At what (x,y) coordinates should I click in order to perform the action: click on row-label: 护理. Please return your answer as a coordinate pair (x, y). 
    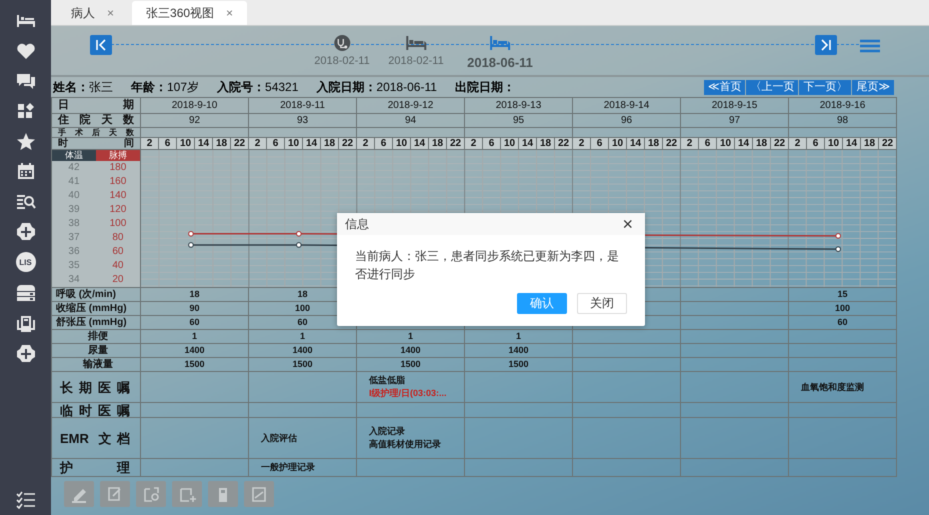
    Looking at the image, I should click on (96, 467).